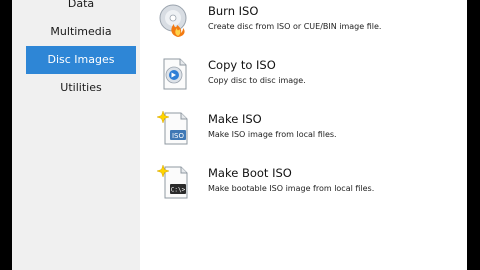  What do you see at coordinates (178, 190) in the screenshot?
I see `boot-label: C:\>` at bounding box center [178, 190].